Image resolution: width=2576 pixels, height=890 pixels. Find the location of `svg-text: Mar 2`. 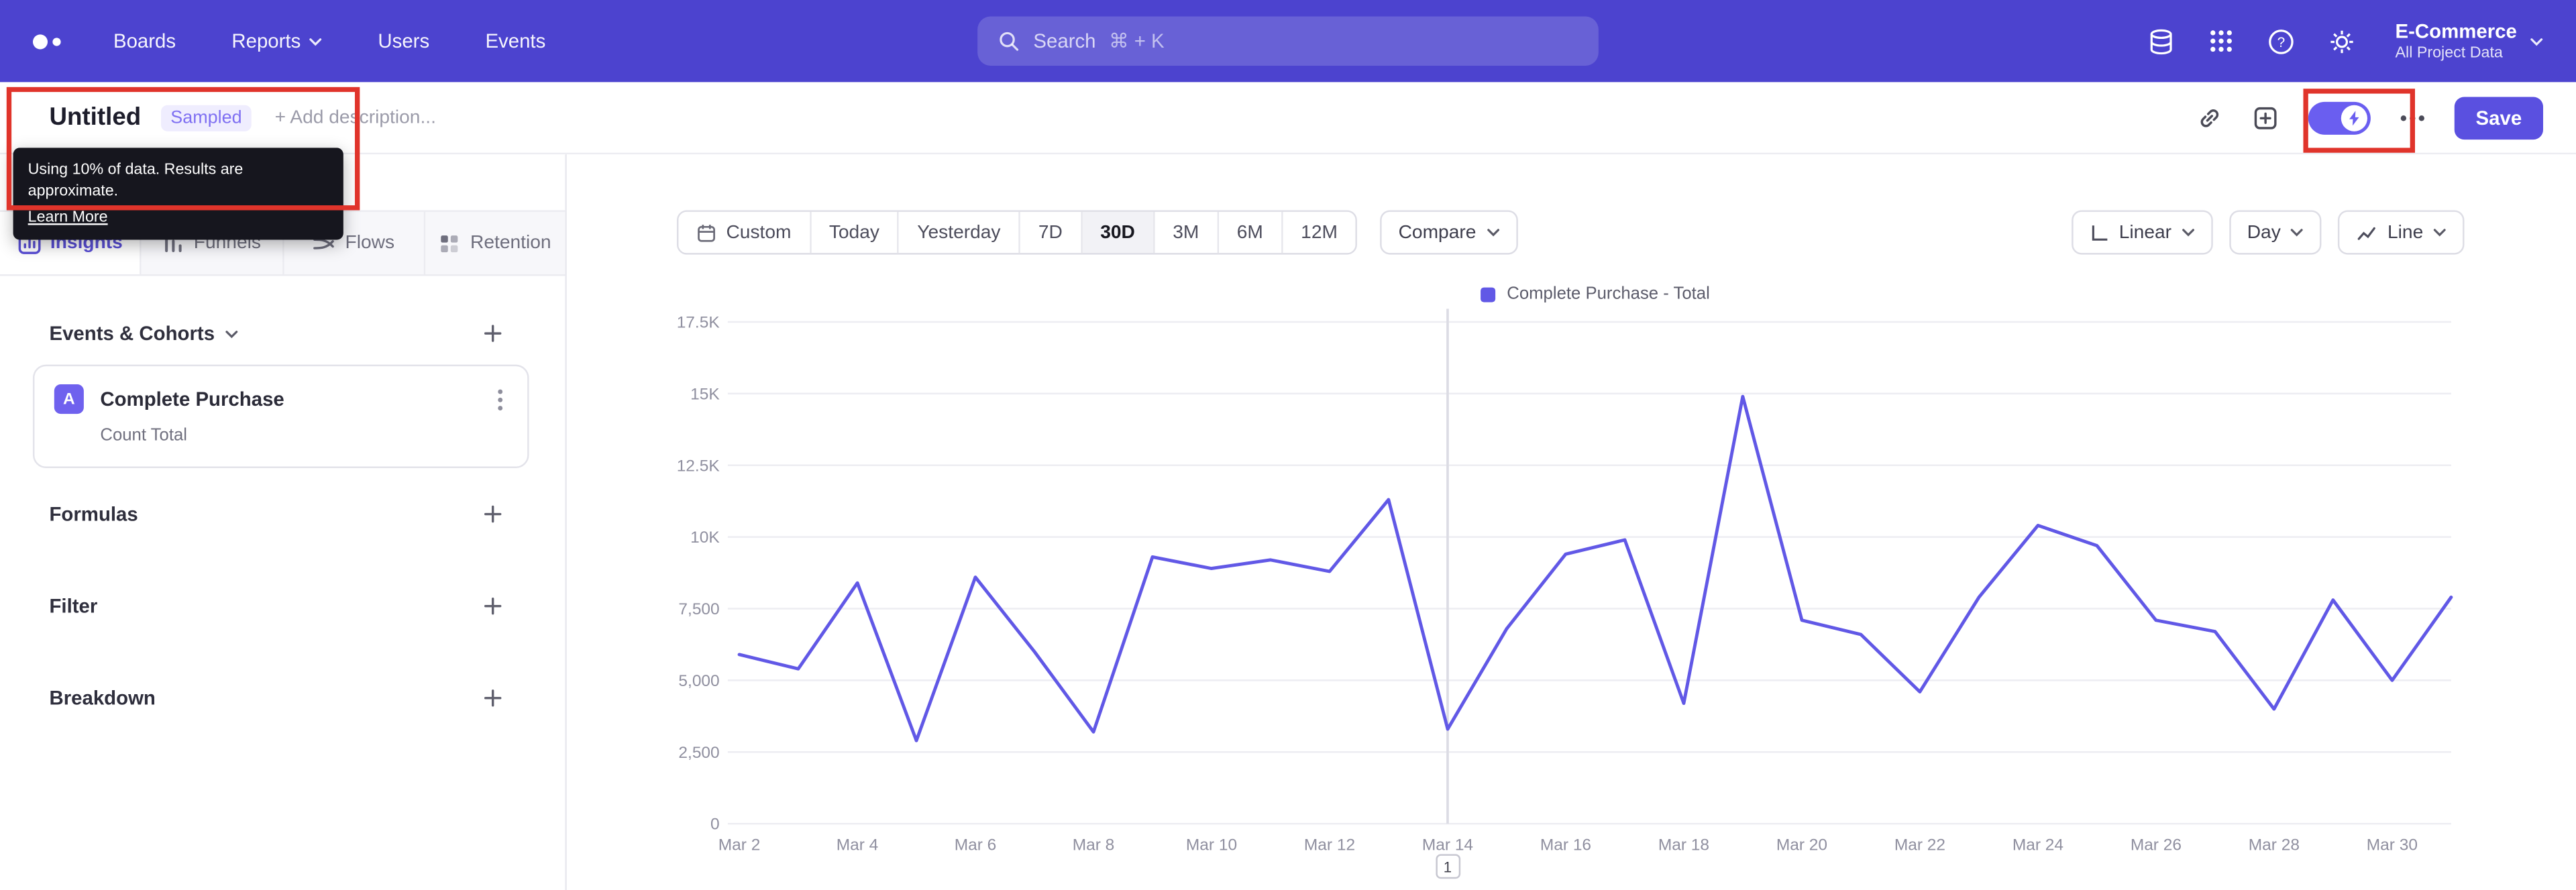

svg-text: Mar 2 is located at coordinates (739, 845).